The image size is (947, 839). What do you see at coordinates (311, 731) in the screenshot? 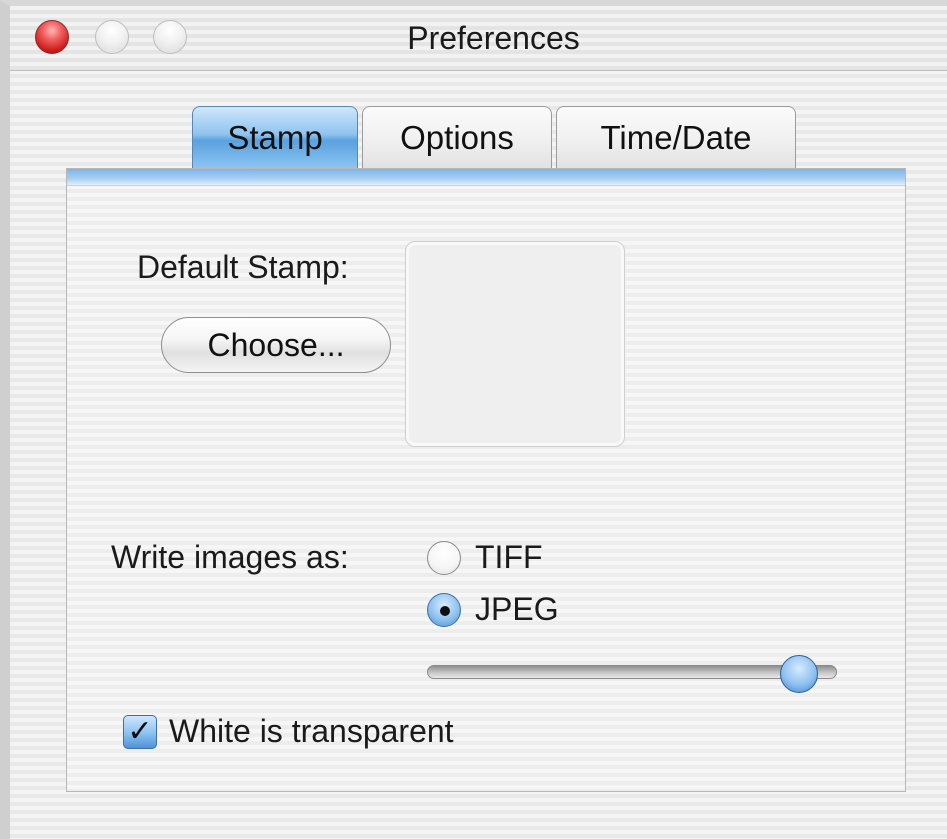
I see `white-transparent-label: White is transparent` at bounding box center [311, 731].